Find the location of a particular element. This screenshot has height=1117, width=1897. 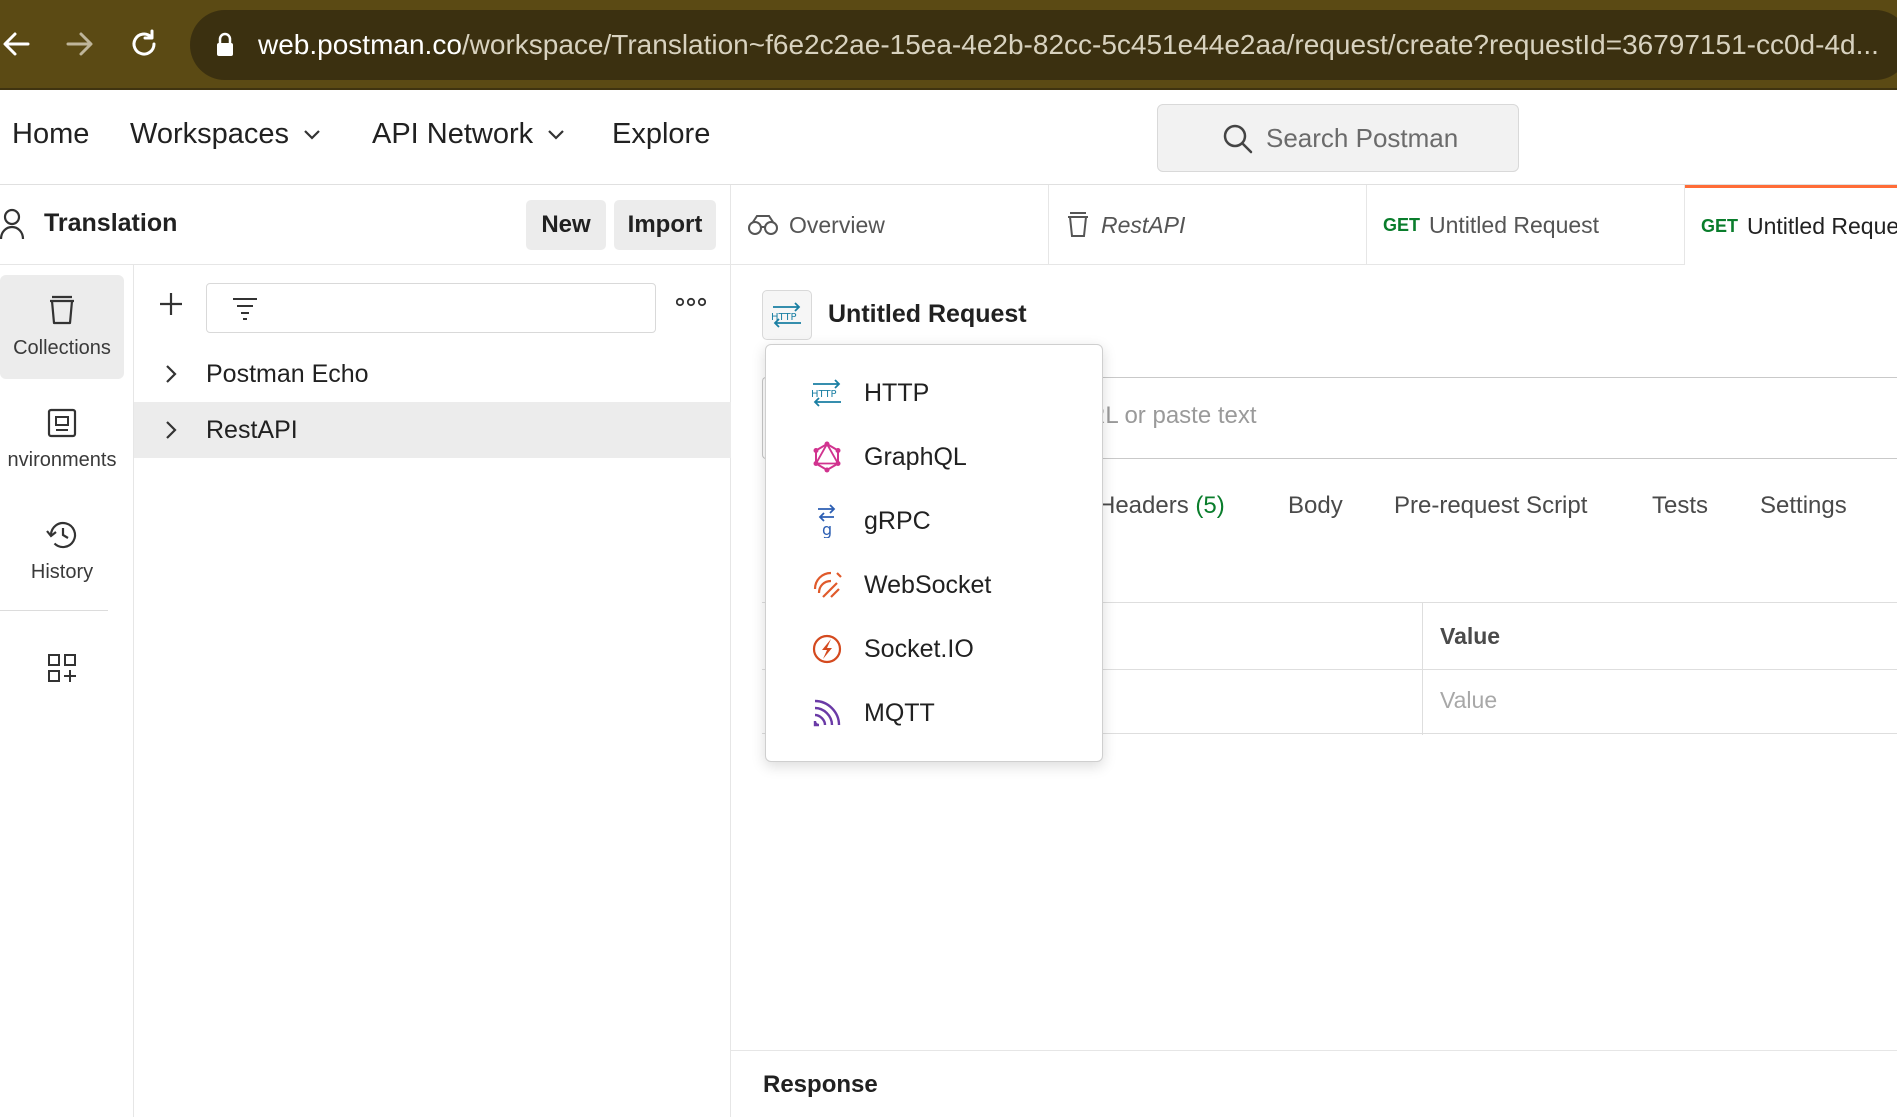

nav-home: Home is located at coordinates (50, 134).